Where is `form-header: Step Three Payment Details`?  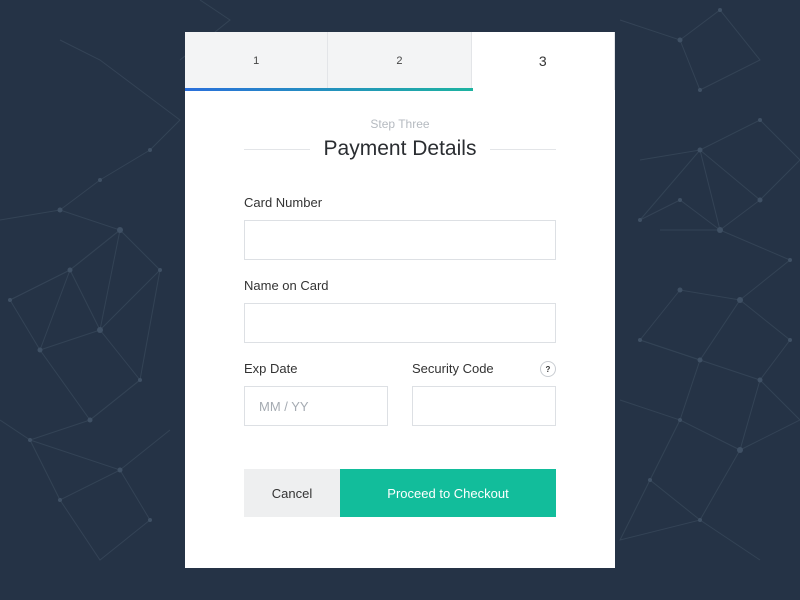
form-header: Step Three Payment Details is located at coordinates (400, 139).